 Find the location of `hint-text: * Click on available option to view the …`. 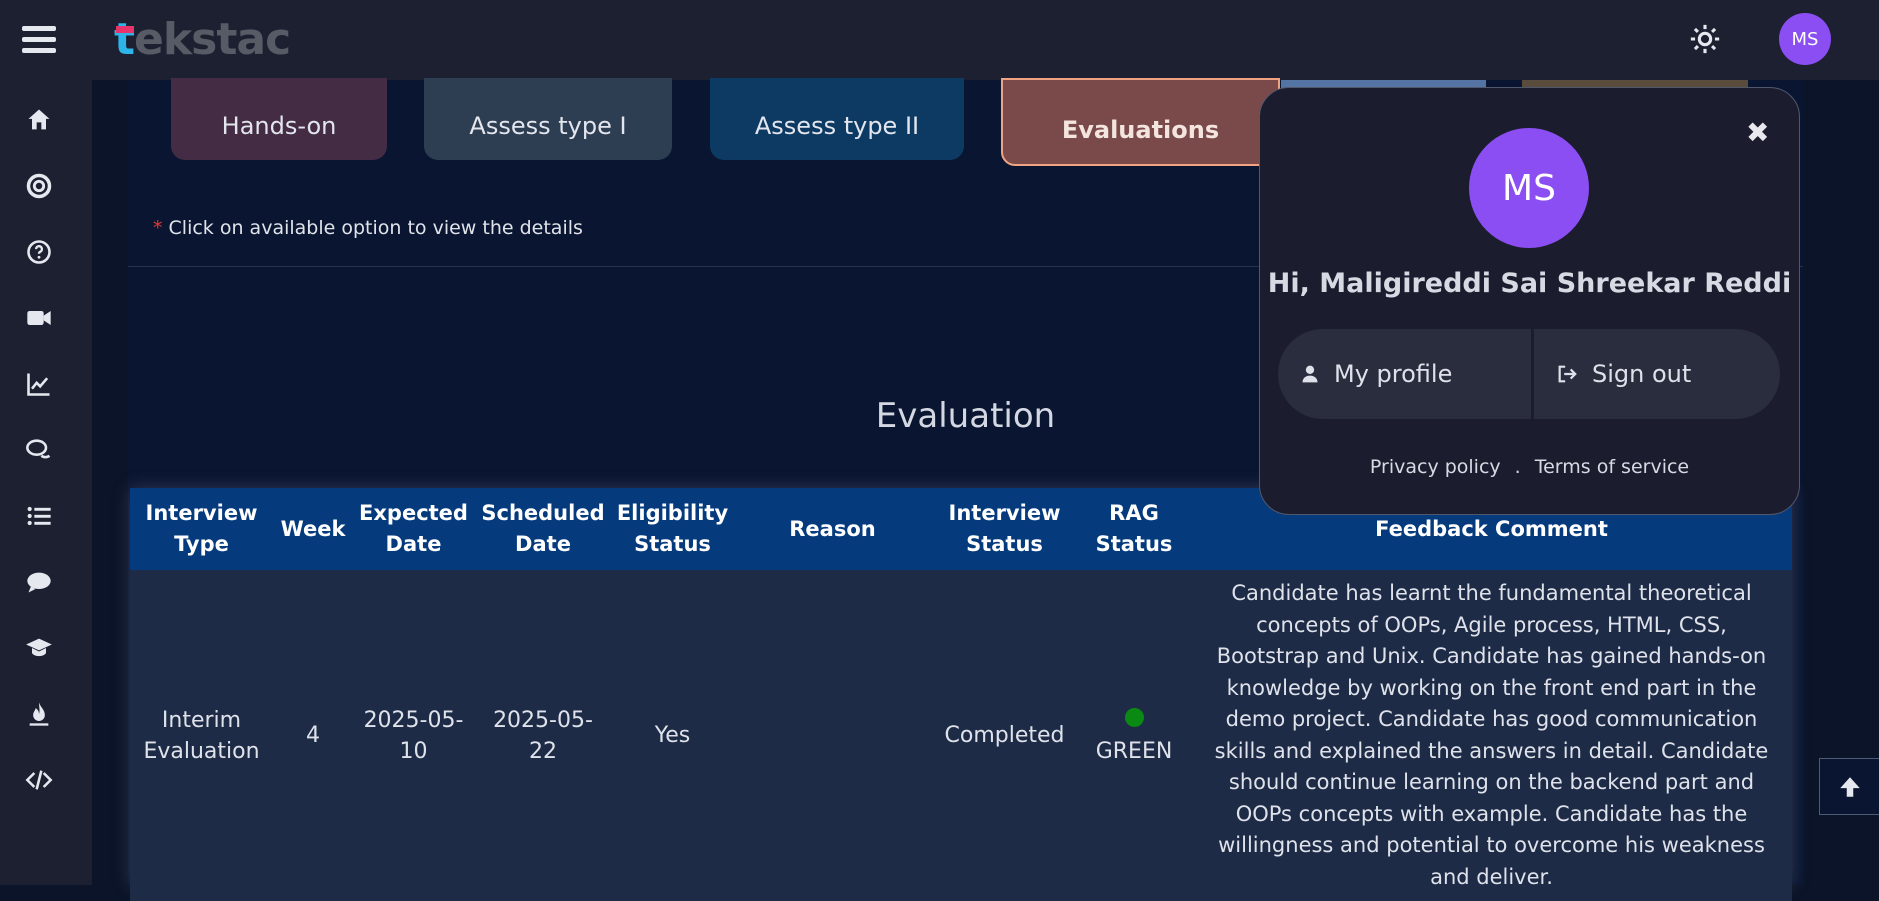

hint-text: * Click on available option to view the … is located at coordinates (368, 228).